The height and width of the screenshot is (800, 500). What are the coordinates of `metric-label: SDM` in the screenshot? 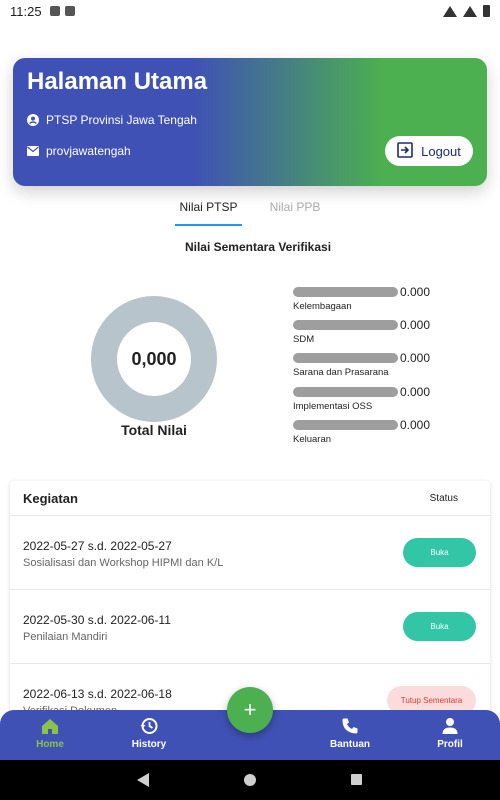 It's located at (304, 339).